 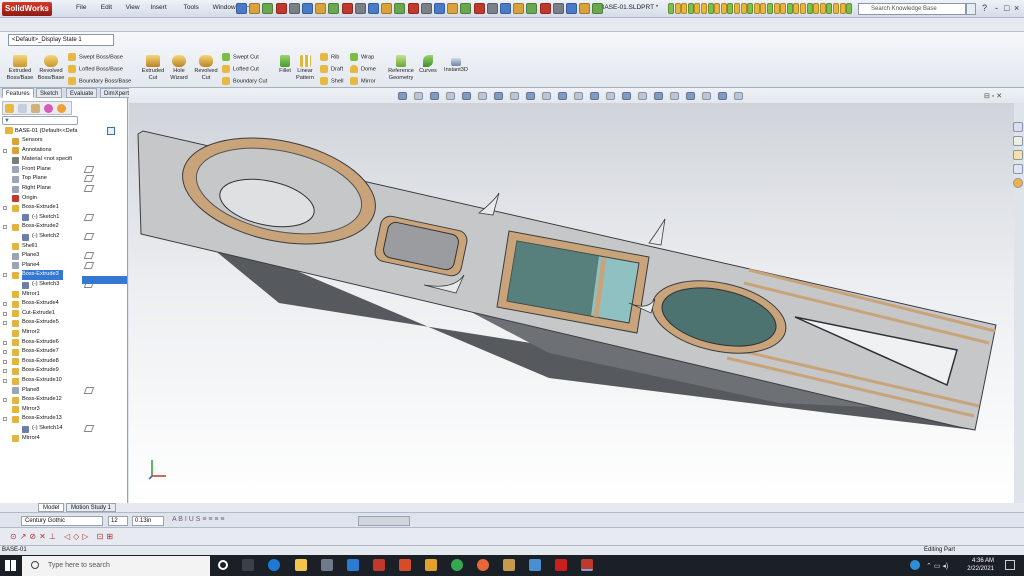 What do you see at coordinates (99, 81) in the screenshot?
I see `boundary-boss-button: Boundary Boss/Base` at bounding box center [99, 81].